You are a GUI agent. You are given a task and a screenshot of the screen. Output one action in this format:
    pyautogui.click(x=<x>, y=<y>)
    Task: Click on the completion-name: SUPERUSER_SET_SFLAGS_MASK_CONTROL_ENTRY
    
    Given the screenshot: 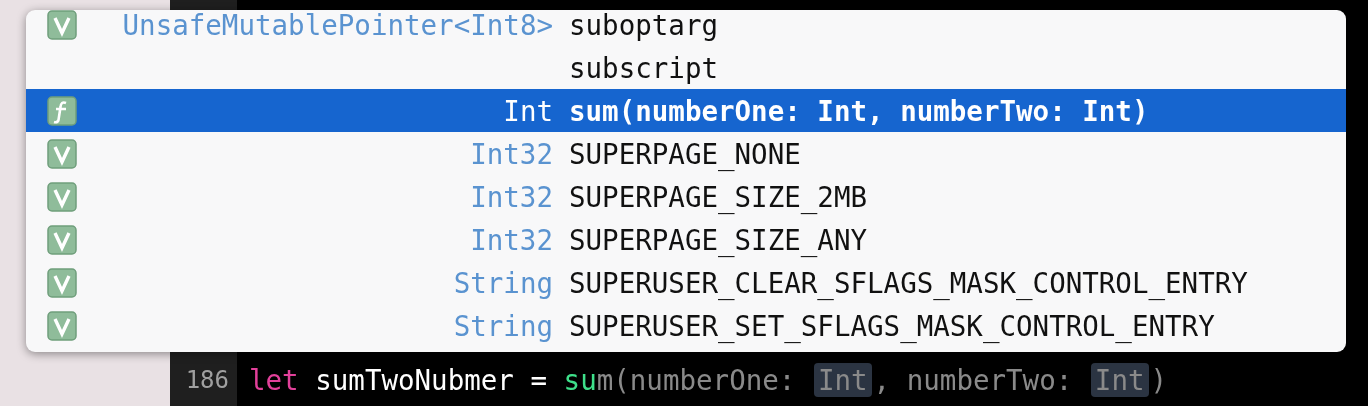 What is the action you would take?
    pyautogui.click(x=892, y=325)
    